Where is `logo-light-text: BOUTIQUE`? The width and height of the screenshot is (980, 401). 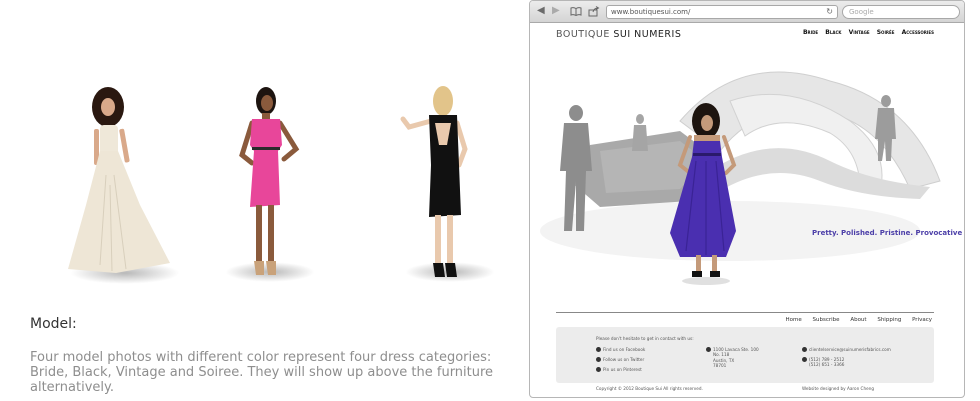 logo-light-text: BOUTIQUE is located at coordinates (583, 34).